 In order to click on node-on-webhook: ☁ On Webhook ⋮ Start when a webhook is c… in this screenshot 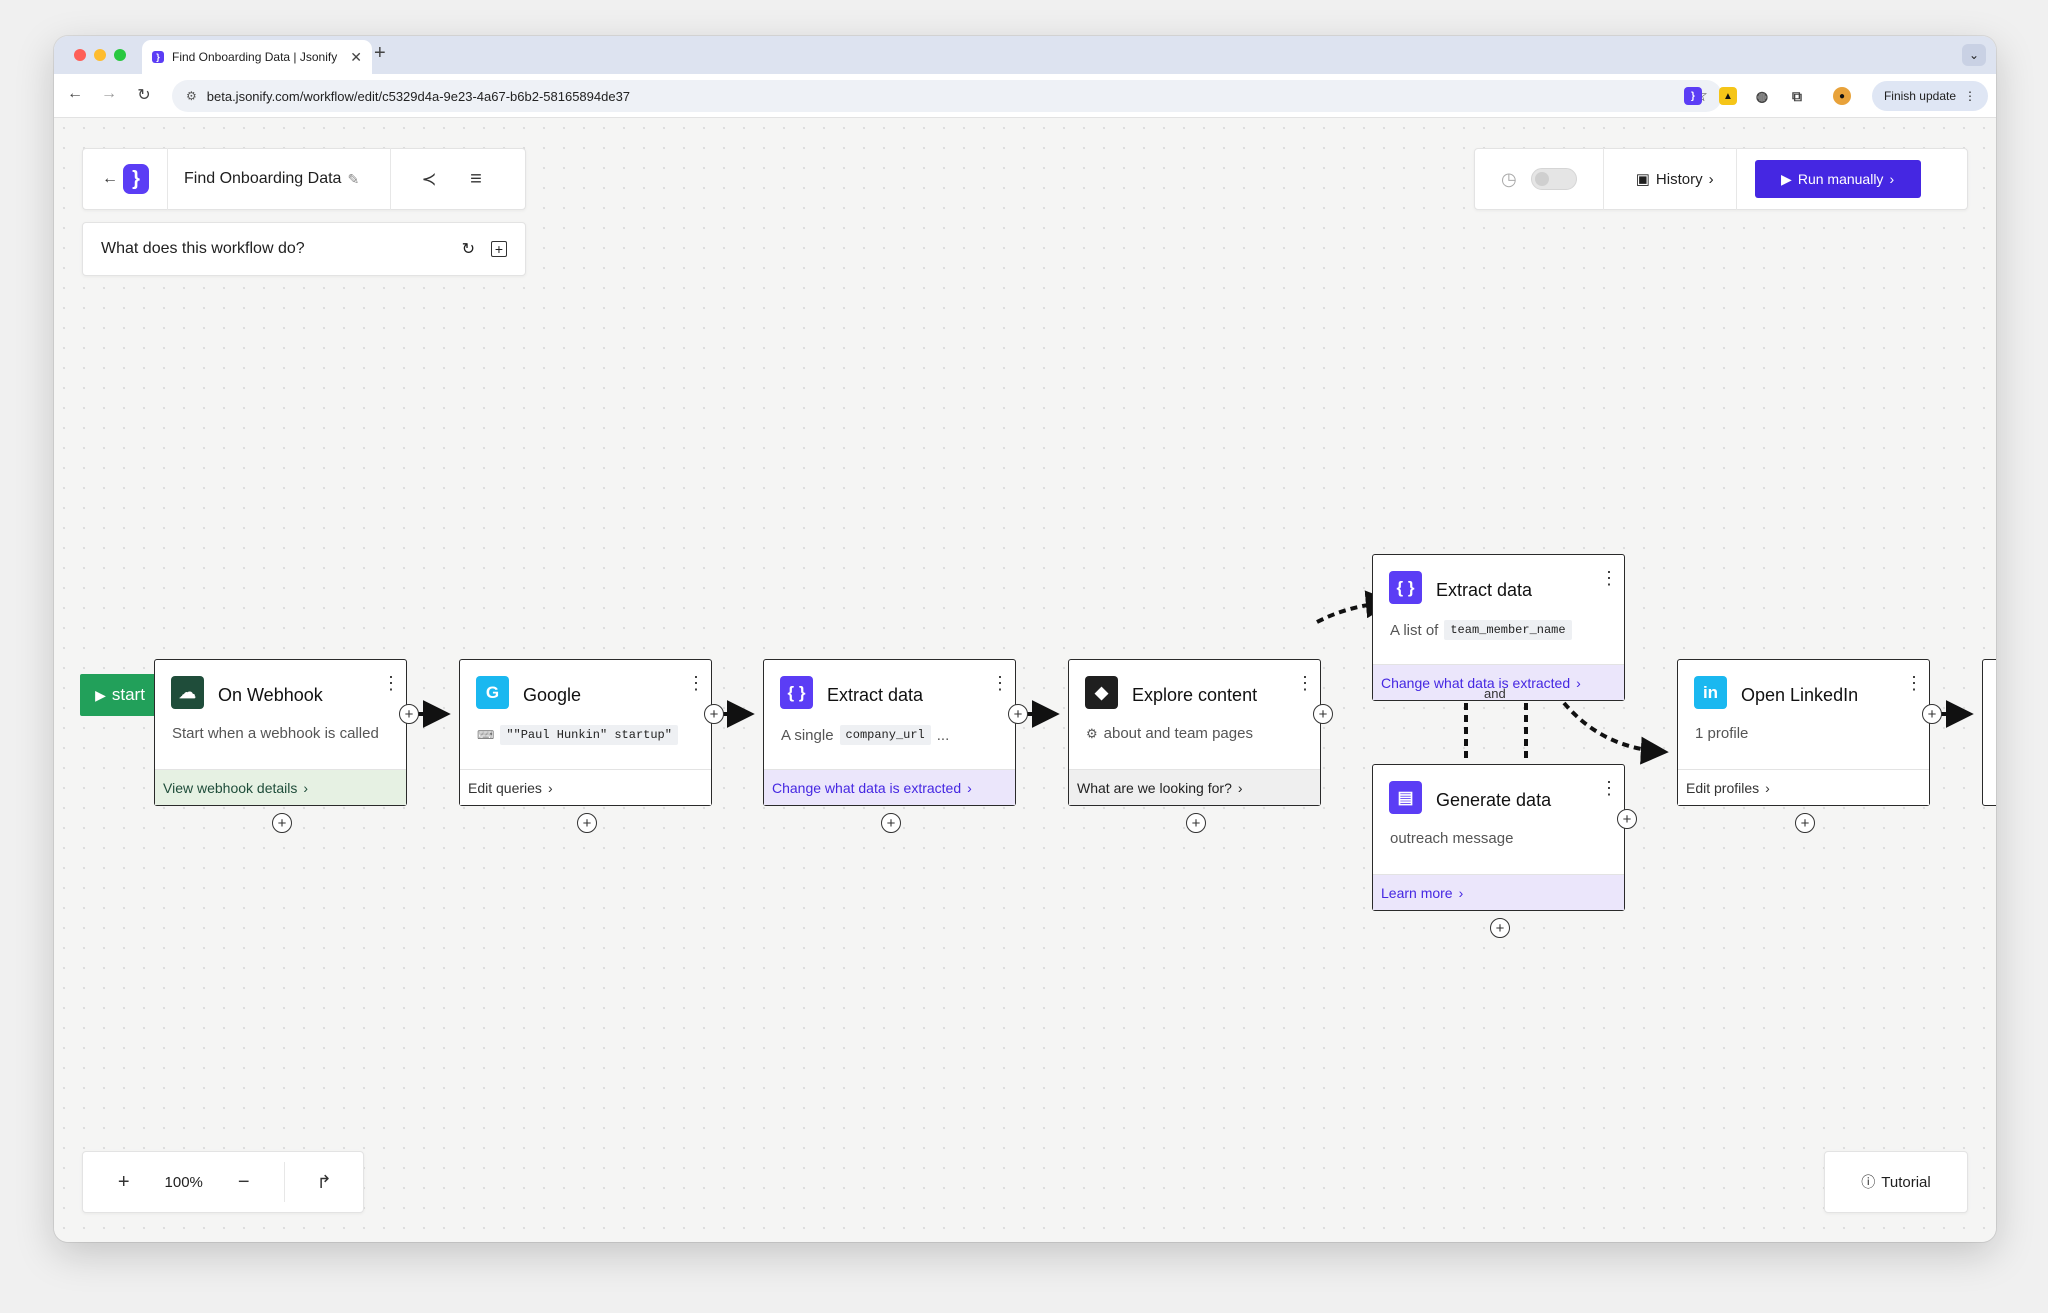, I will do `click(280, 732)`.